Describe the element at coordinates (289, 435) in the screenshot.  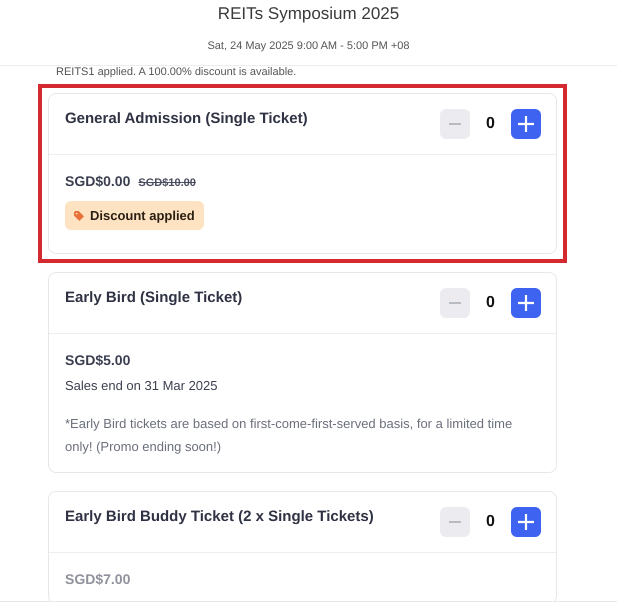
I see `ticket-note: *Early Bird tickets are based on first-come-first-served basis, for a limited time only! (Promo ending soon!)` at that location.